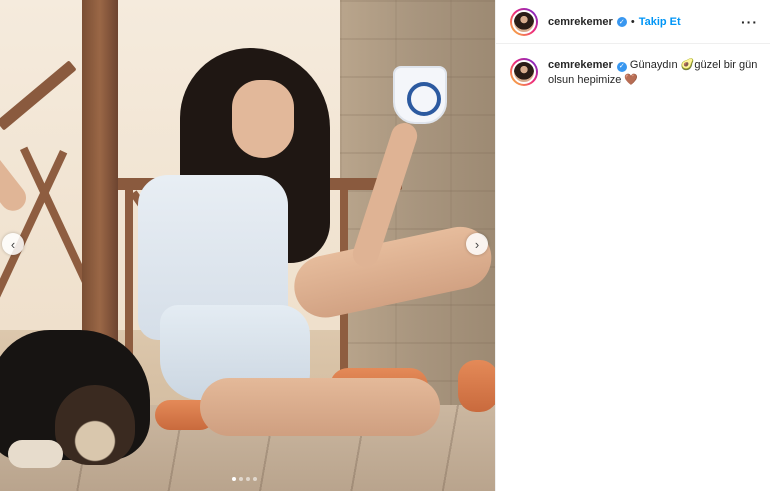 Image resolution: width=770 pixels, height=491 pixels. I want to click on woman-face, so click(263, 119).